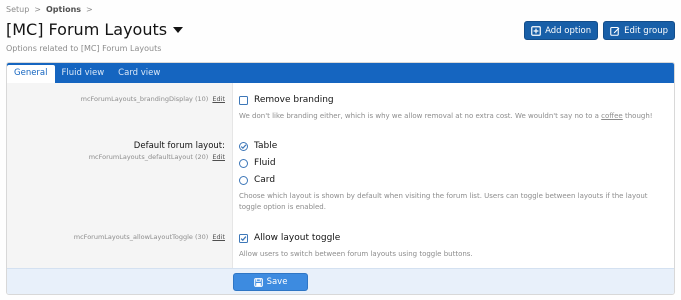  I want to click on option-id-text: mcForumLayouts_allowLayoutToggle (30), so click(141, 237).